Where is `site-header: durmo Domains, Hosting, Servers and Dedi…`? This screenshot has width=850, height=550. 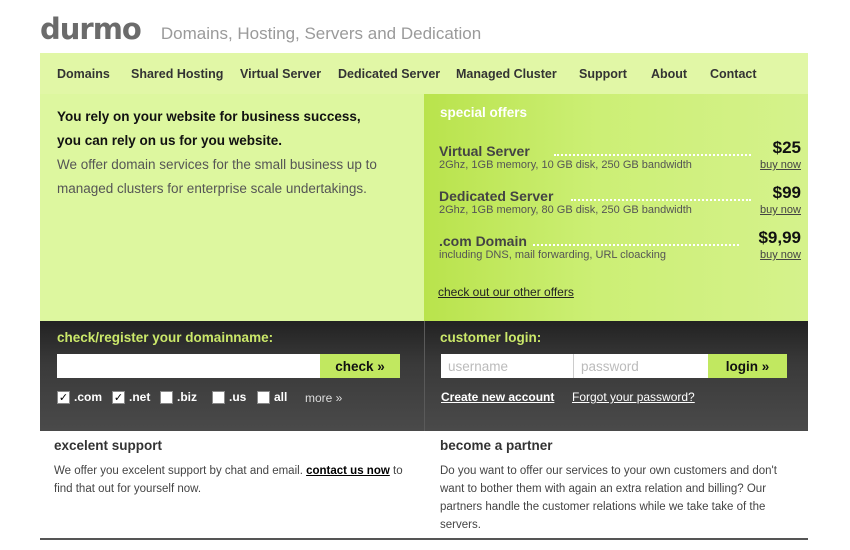
site-header: durmo Domains, Hosting, Servers and Dedi… is located at coordinates (260, 30).